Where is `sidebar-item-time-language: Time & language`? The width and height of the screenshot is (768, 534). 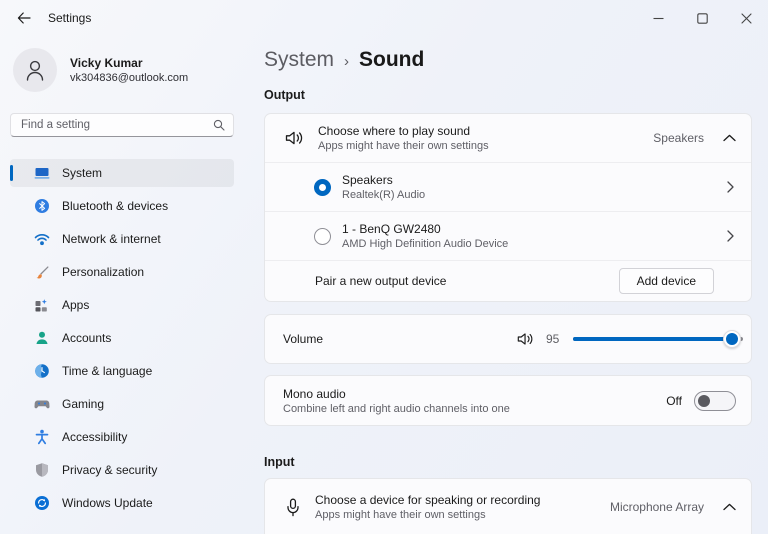 sidebar-item-time-language: Time & language is located at coordinates (122, 371).